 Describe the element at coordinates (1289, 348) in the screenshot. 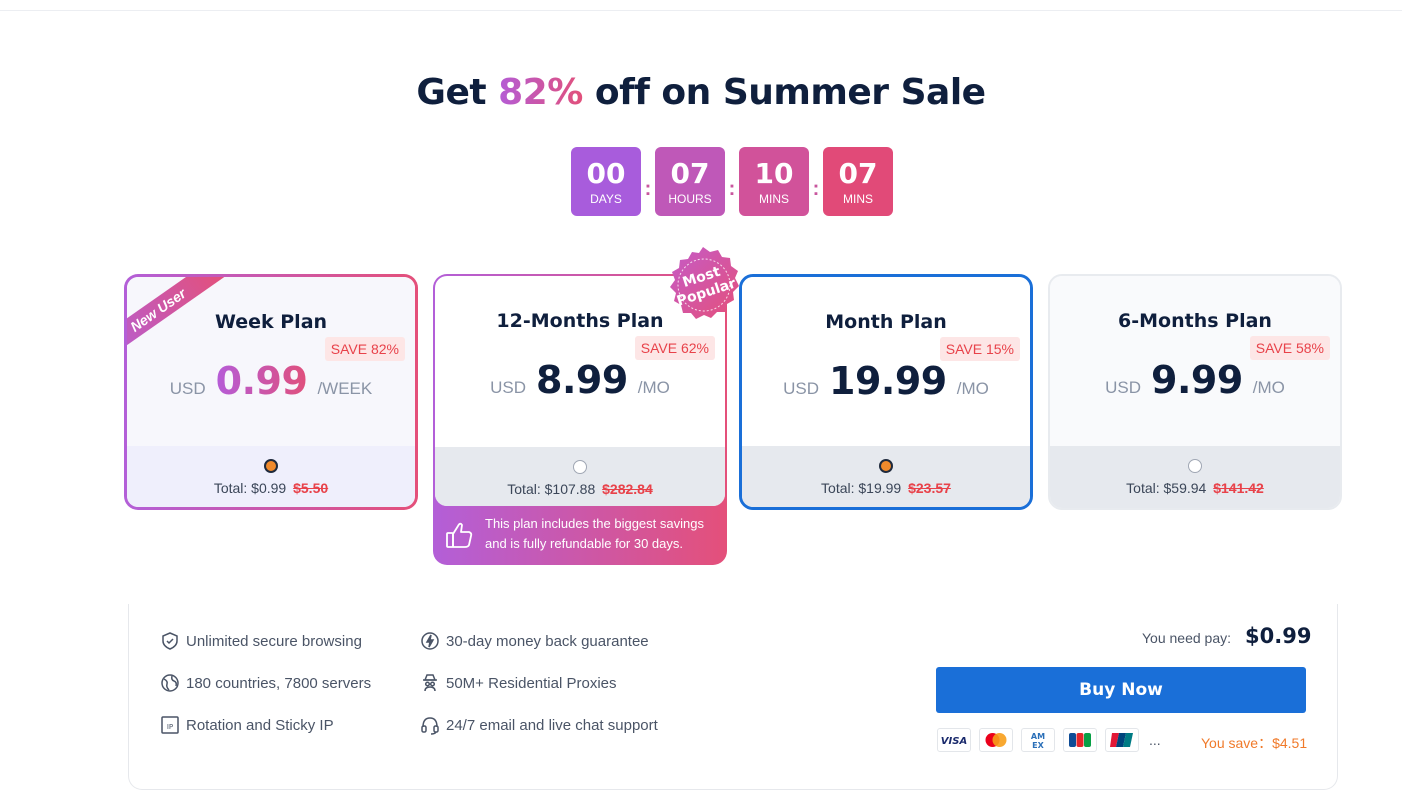

I see `save-badge: SAVE 58%` at that location.